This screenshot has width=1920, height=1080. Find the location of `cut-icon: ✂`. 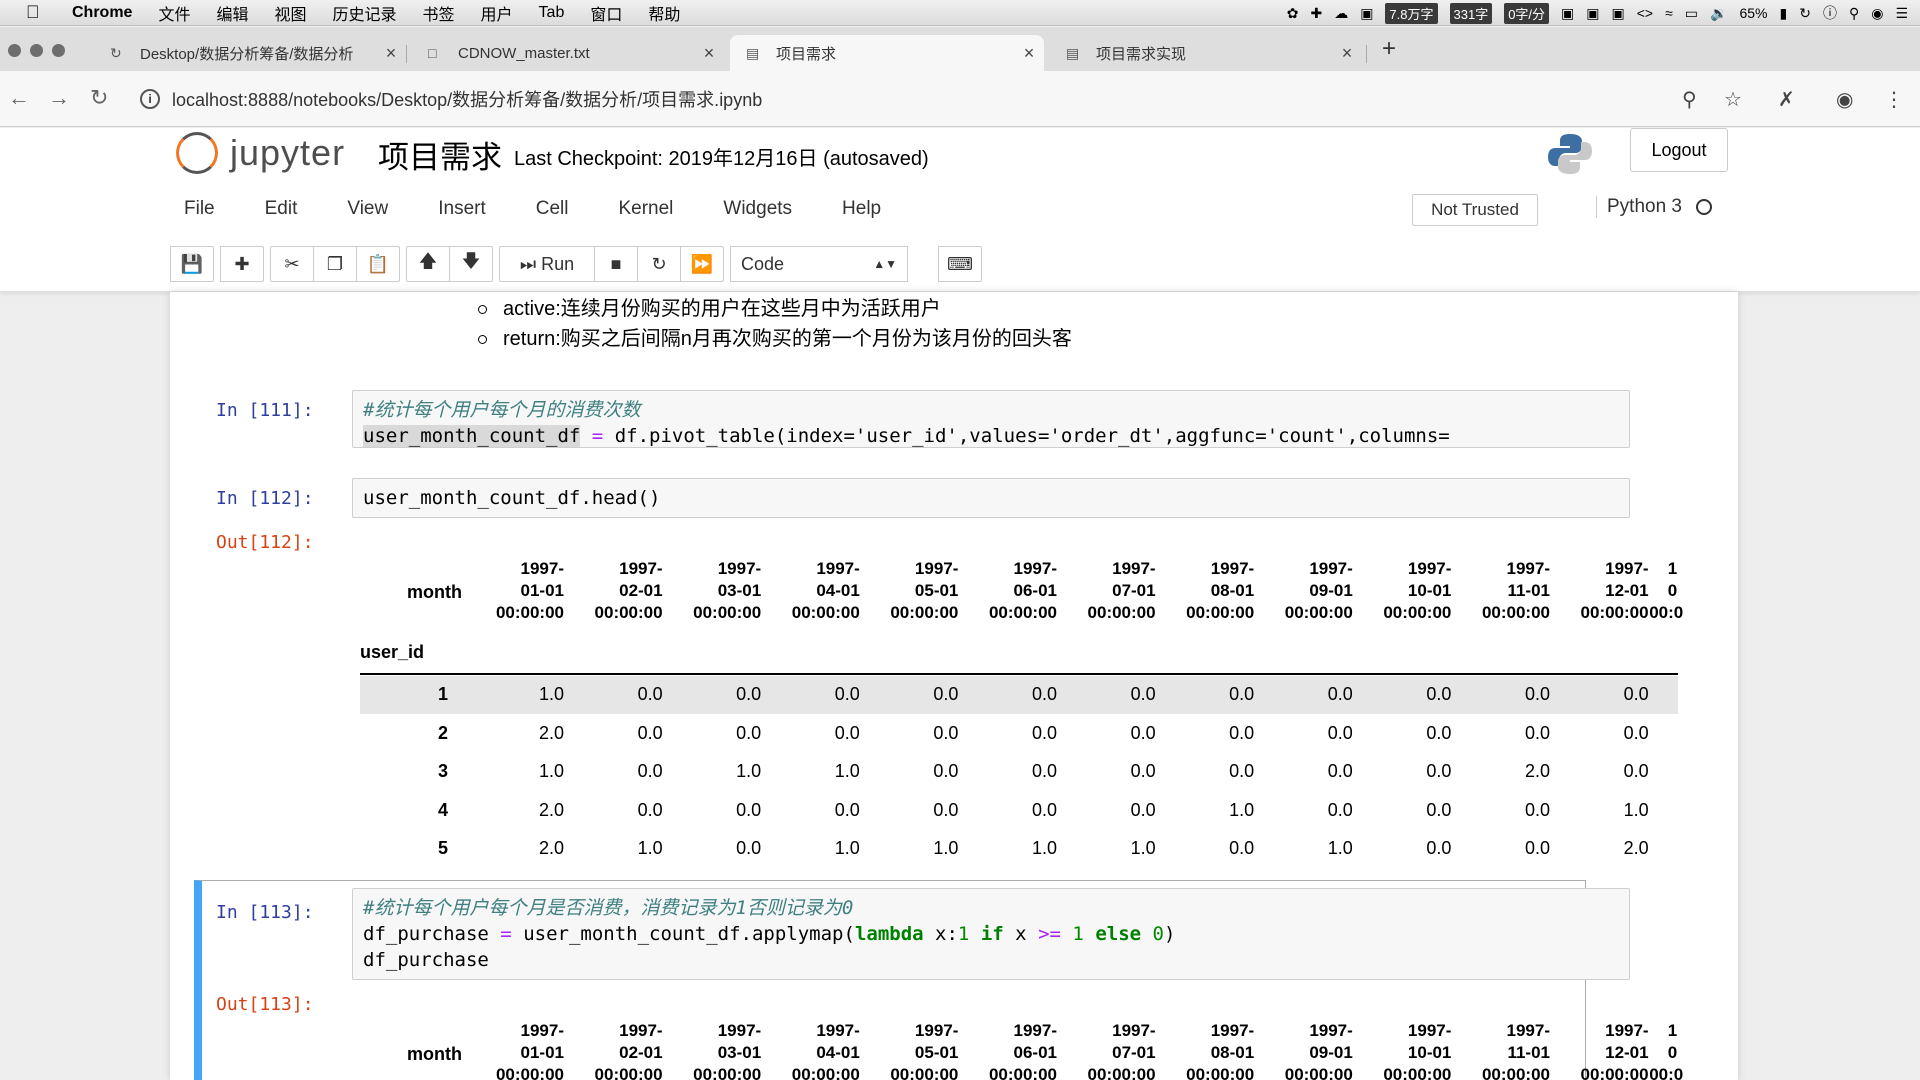

cut-icon: ✂ is located at coordinates (292, 264).